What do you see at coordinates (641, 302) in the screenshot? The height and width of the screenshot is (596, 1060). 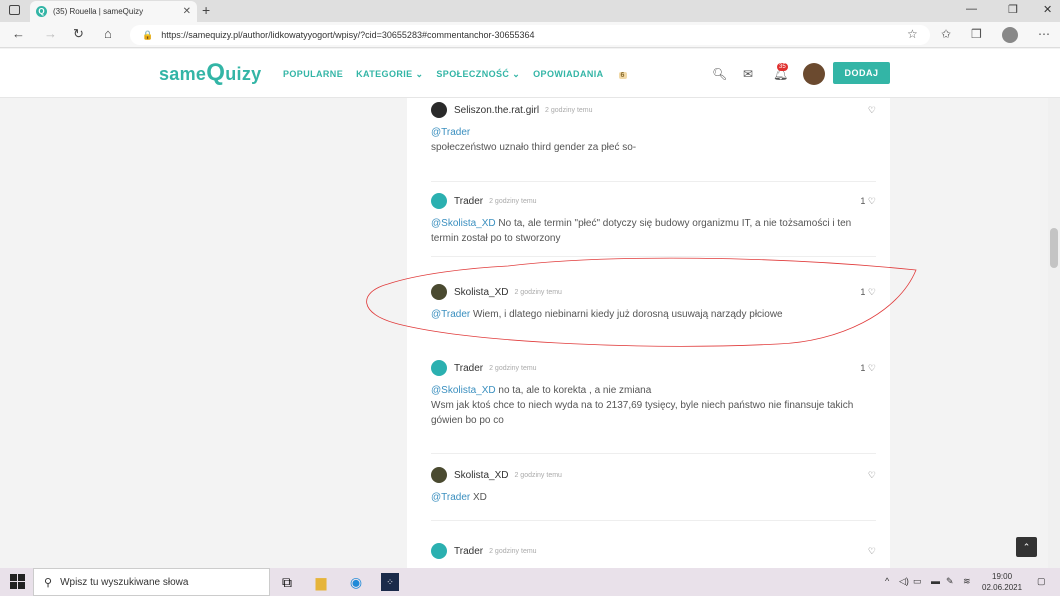 I see `red-annotation-ellipse` at bounding box center [641, 302].